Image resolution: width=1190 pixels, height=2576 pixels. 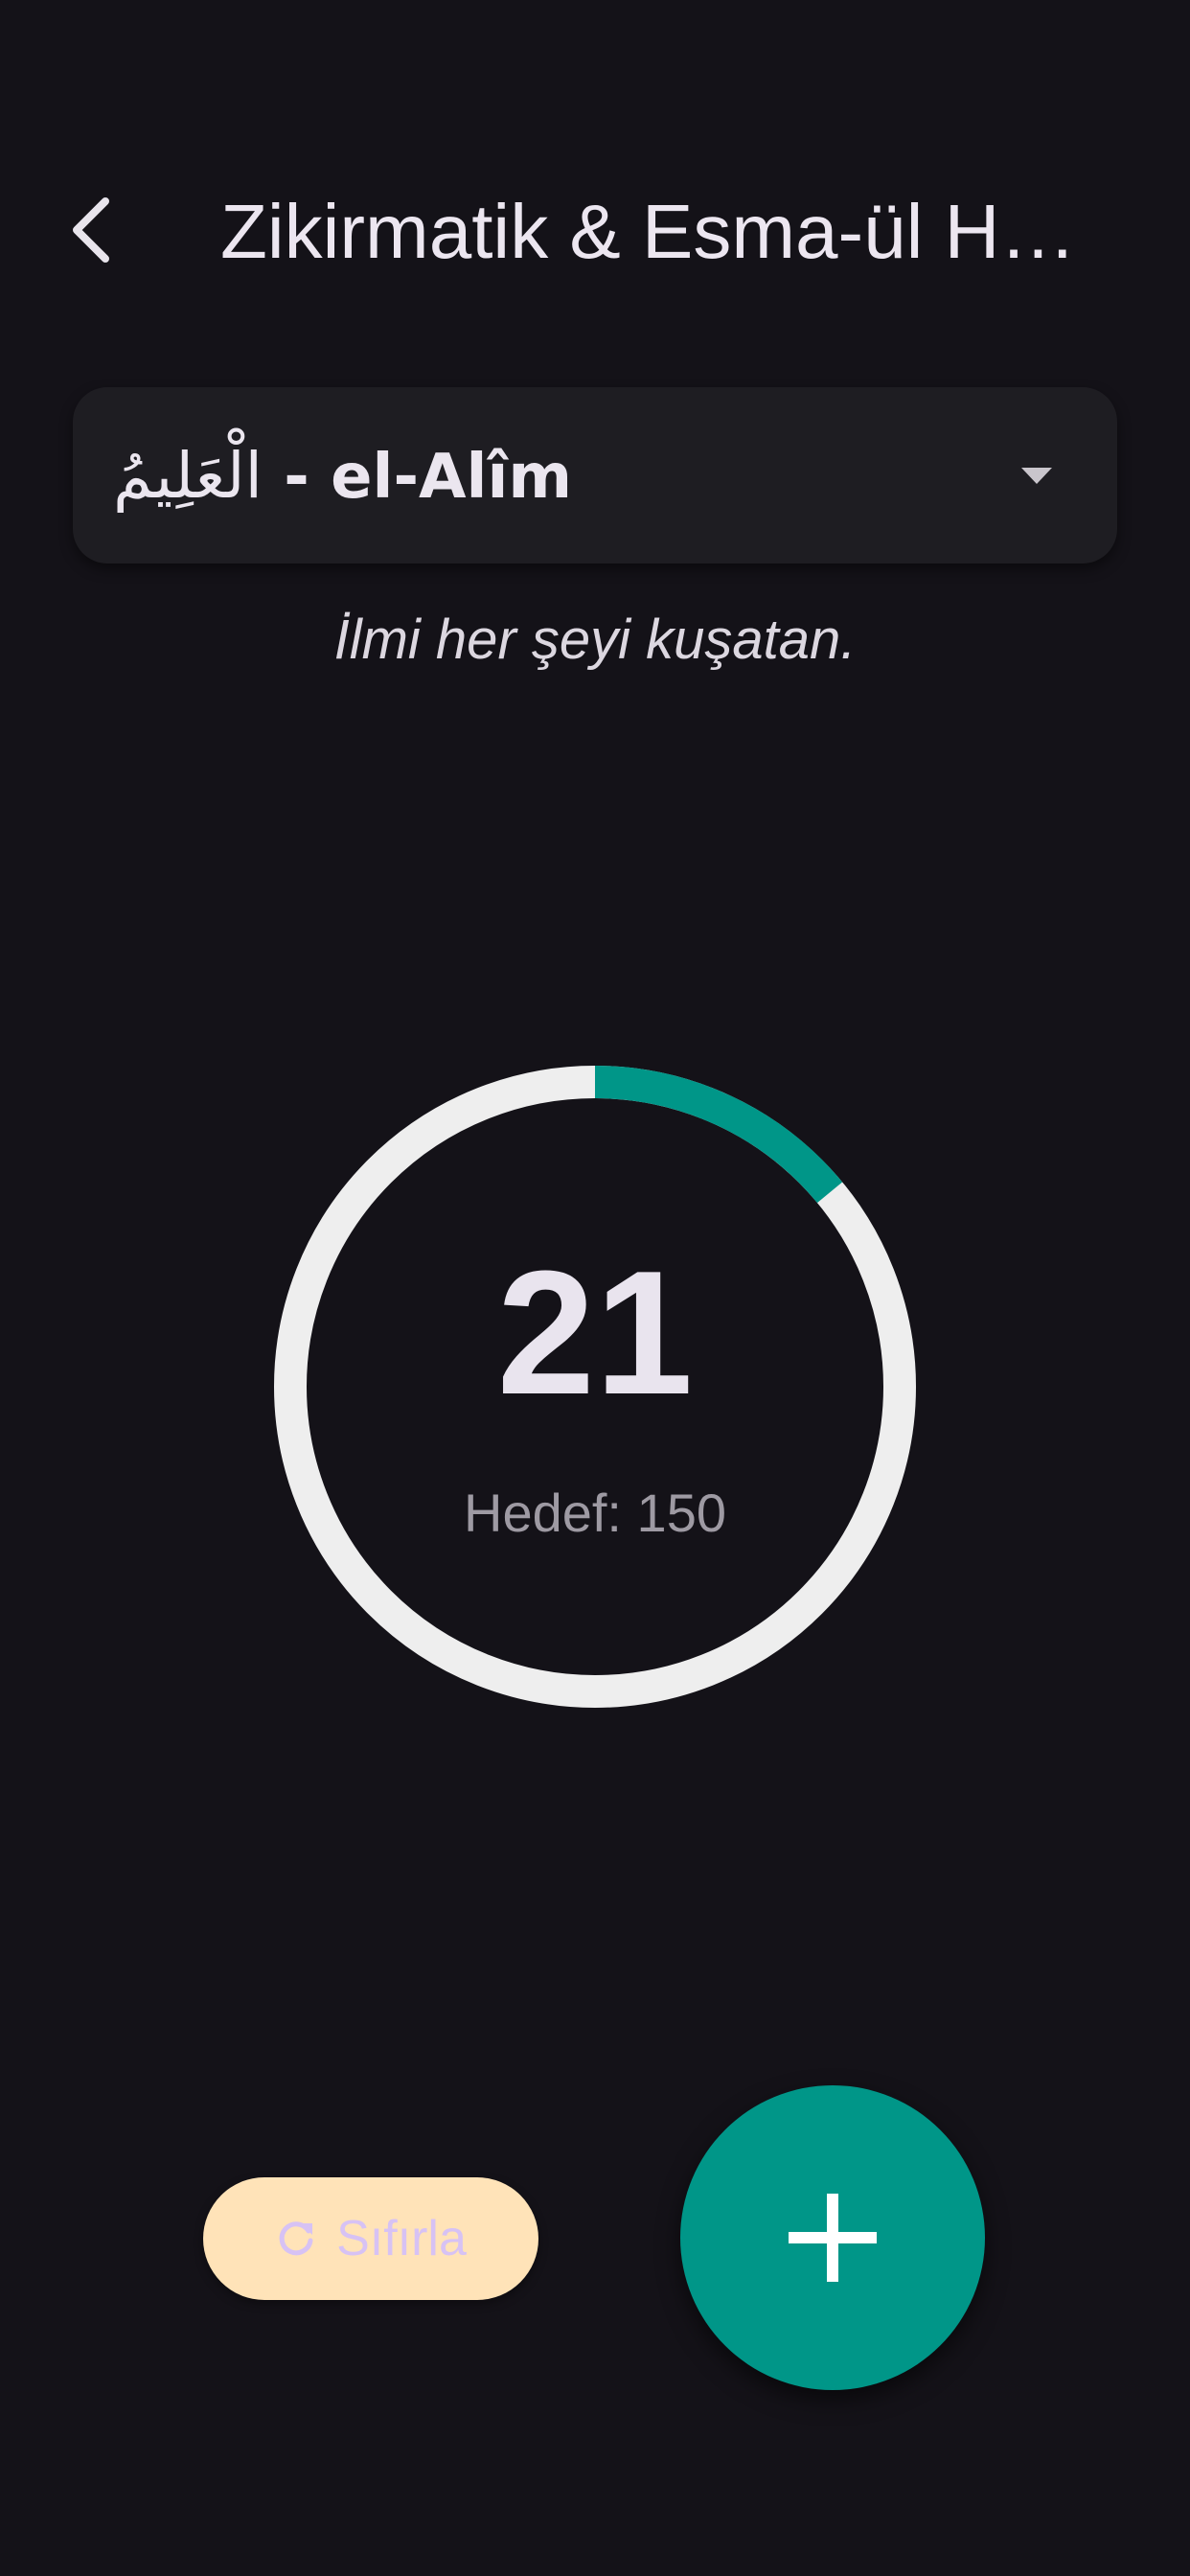 What do you see at coordinates (666, 231) in the screenshot?
I see `page-title: Zikirmatik & Esma-ül Hüsna` at bounding box center [666, 231].